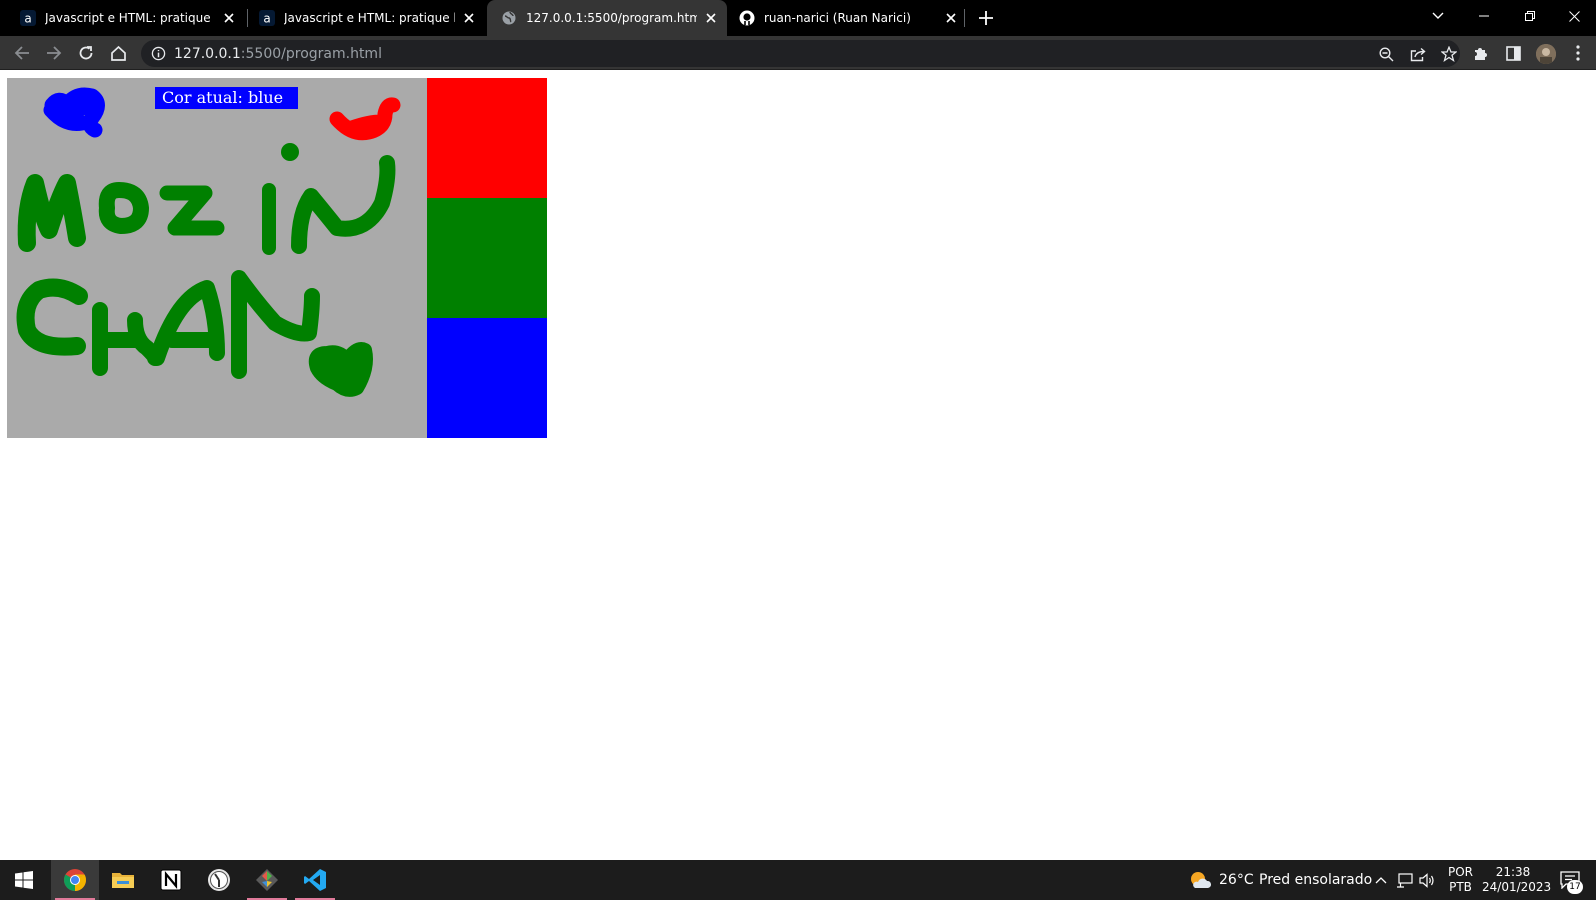 This screenshot has height=900, width=1596. I want to click on vscode-icon, so click(315, 880).